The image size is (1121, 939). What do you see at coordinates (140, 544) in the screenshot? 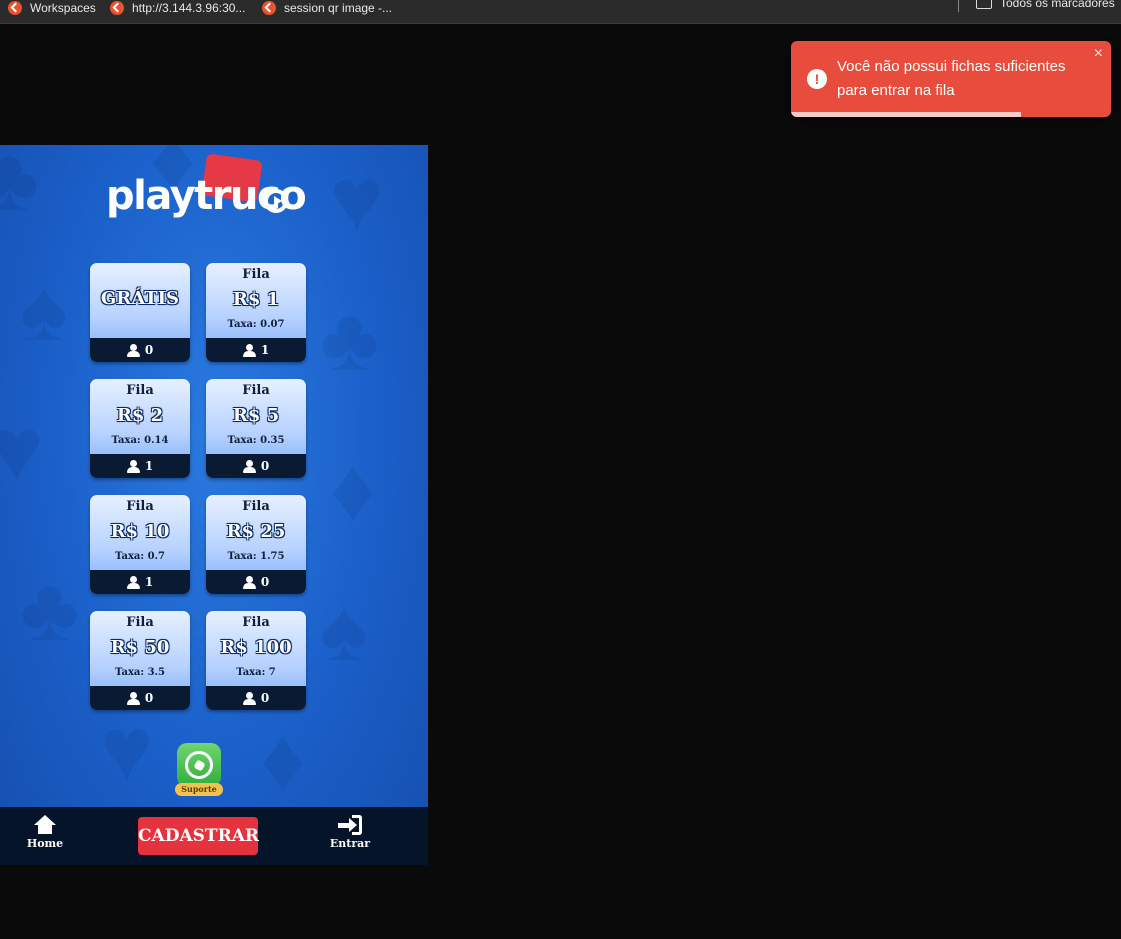
I see `table-tile-10: Fila R$ 10 Taxa: 0.7 1` at bounding box center [140, 544].